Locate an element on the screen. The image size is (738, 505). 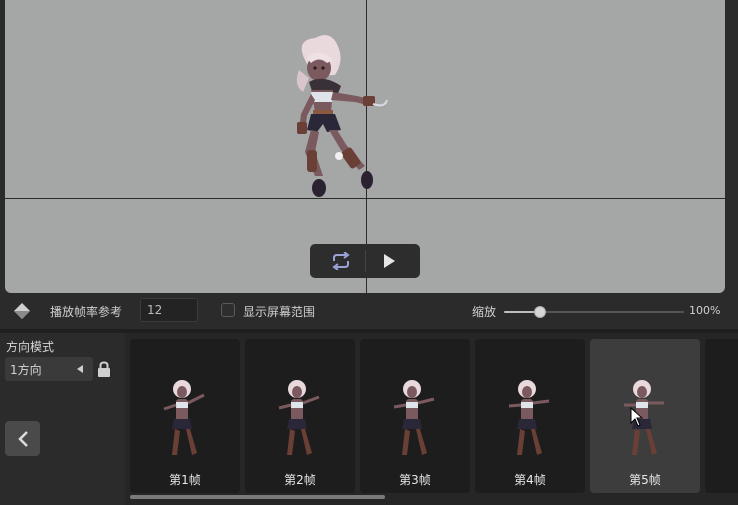
playback-separator is located at coordinates (365, 261).